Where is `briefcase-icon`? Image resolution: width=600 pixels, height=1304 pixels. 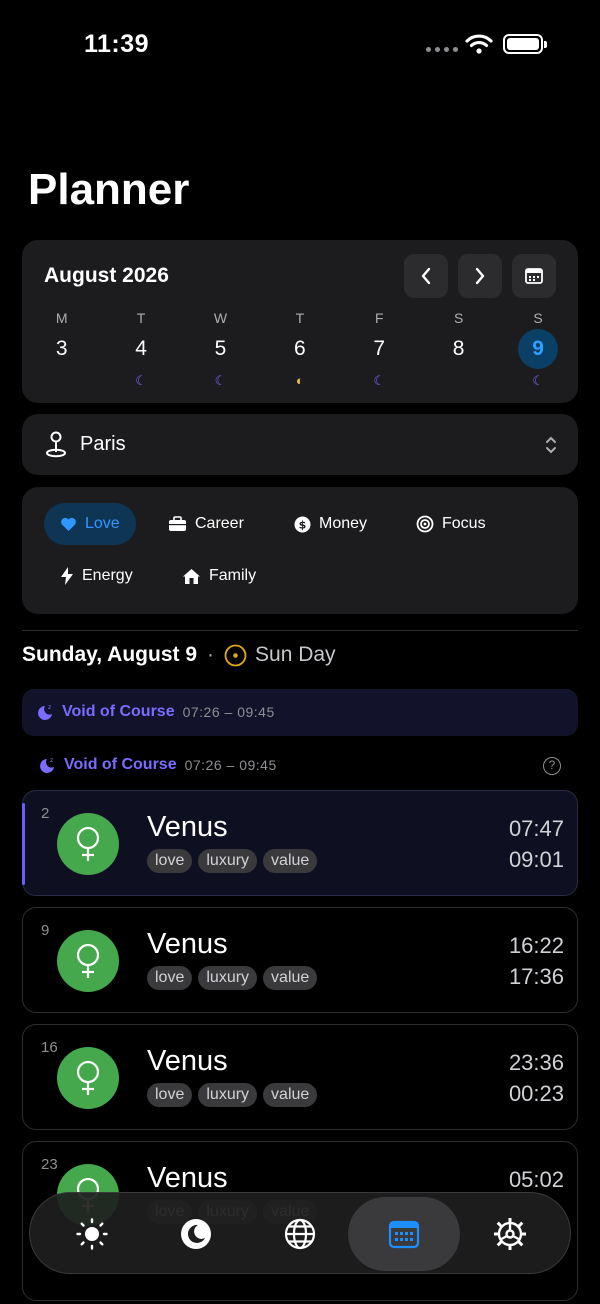
briefcase-icon is located at coordinates (177, 523).